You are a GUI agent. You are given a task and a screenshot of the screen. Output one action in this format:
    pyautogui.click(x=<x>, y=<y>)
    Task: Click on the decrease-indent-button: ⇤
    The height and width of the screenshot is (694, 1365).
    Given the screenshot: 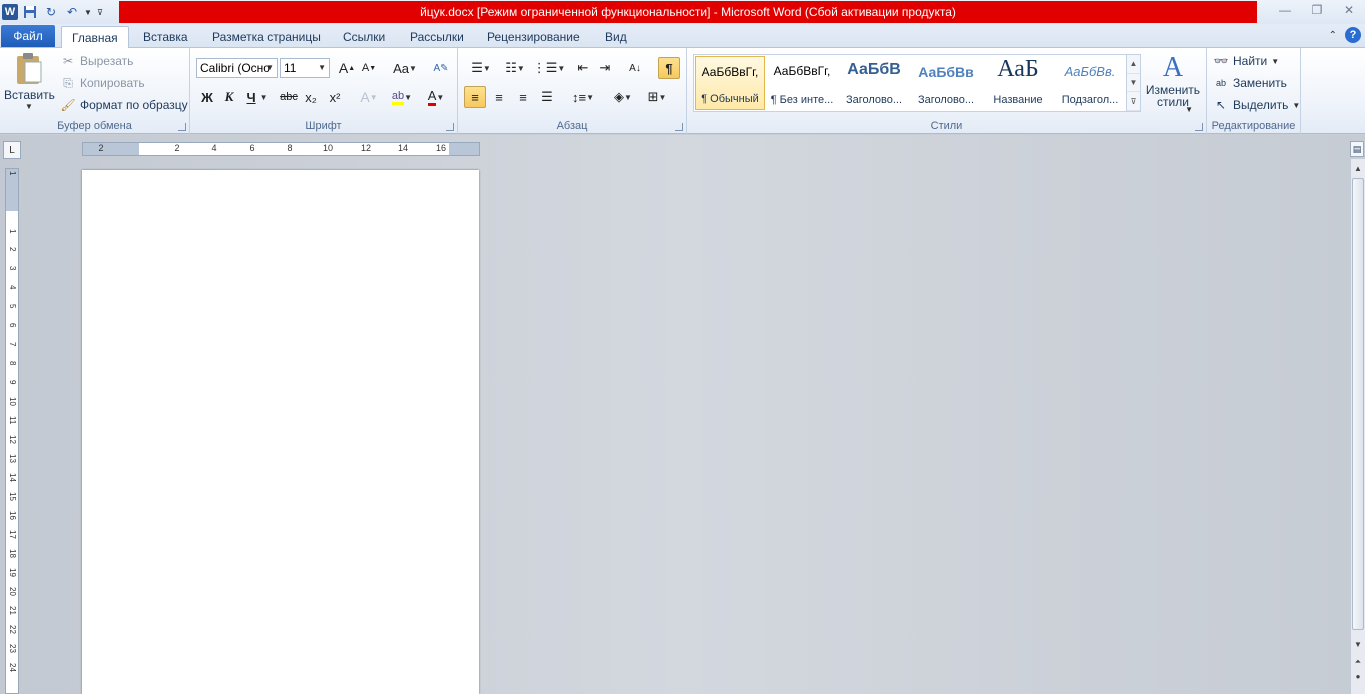 What is the action you would take?
    pyautogui.click(x=583, y=68)
    